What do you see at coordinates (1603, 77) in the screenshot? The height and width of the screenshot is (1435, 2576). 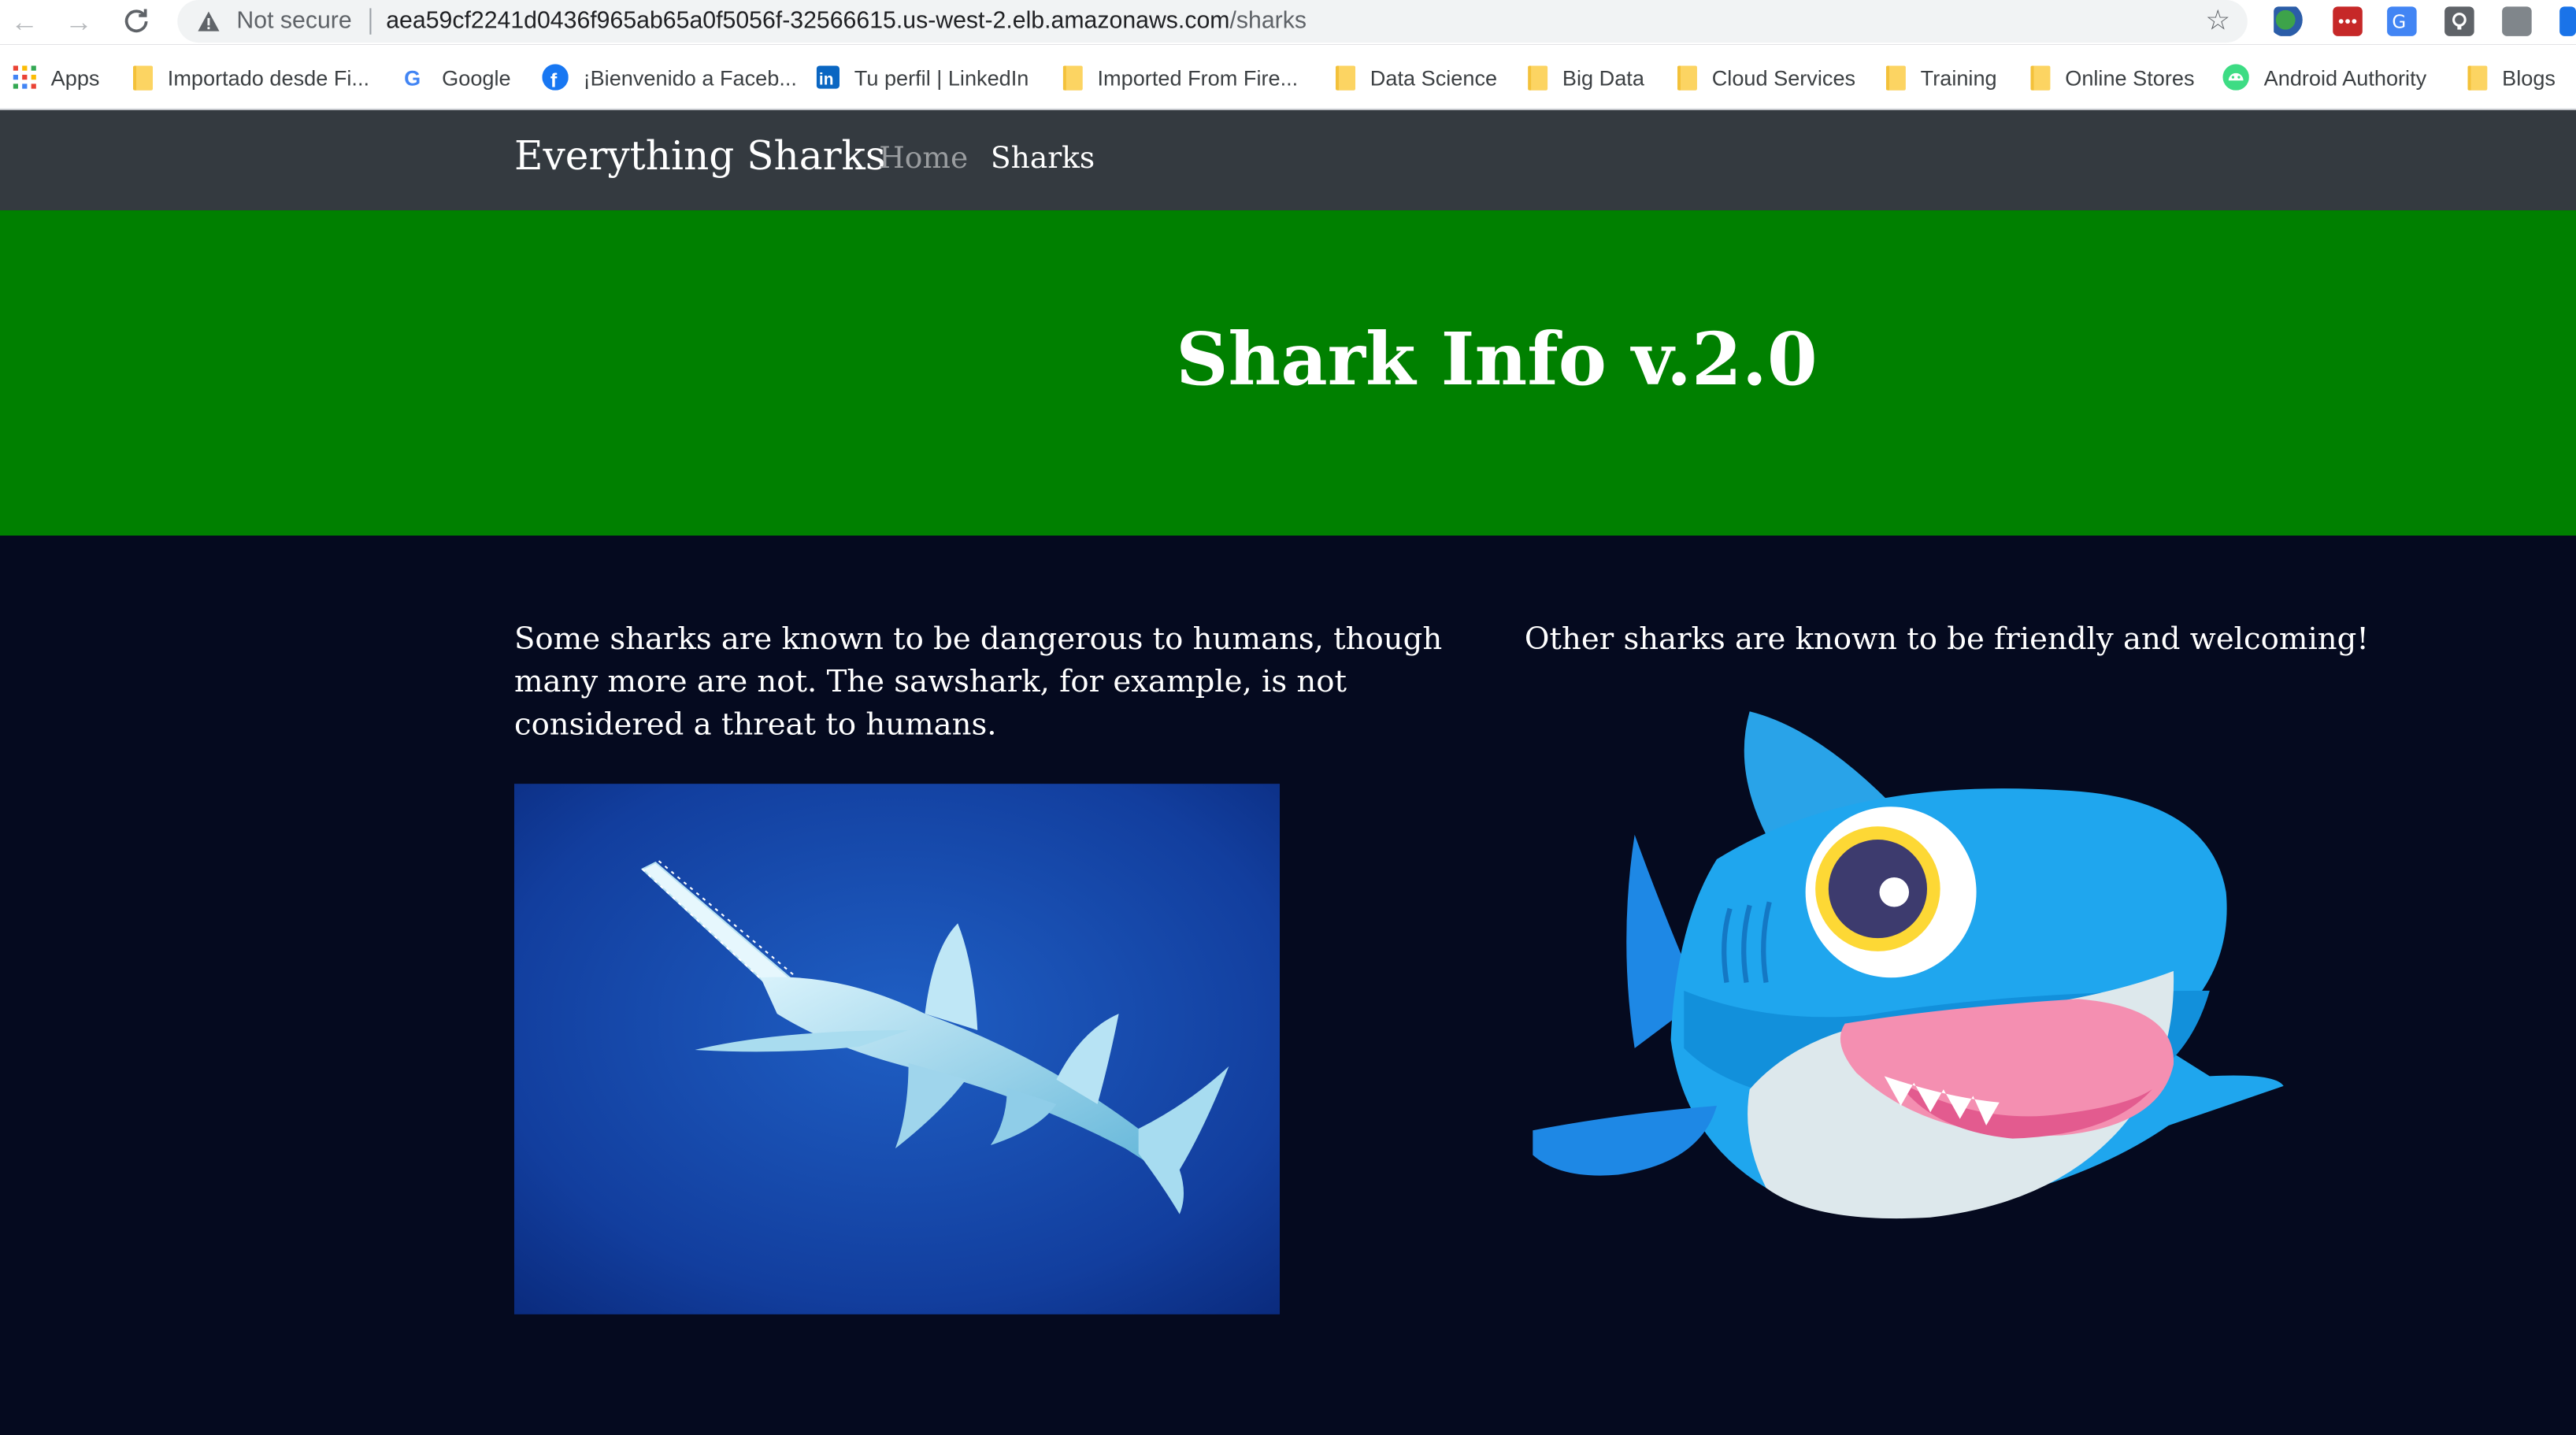 I see `bookmark-label: Big Data` at bounding box center [1603, 77].